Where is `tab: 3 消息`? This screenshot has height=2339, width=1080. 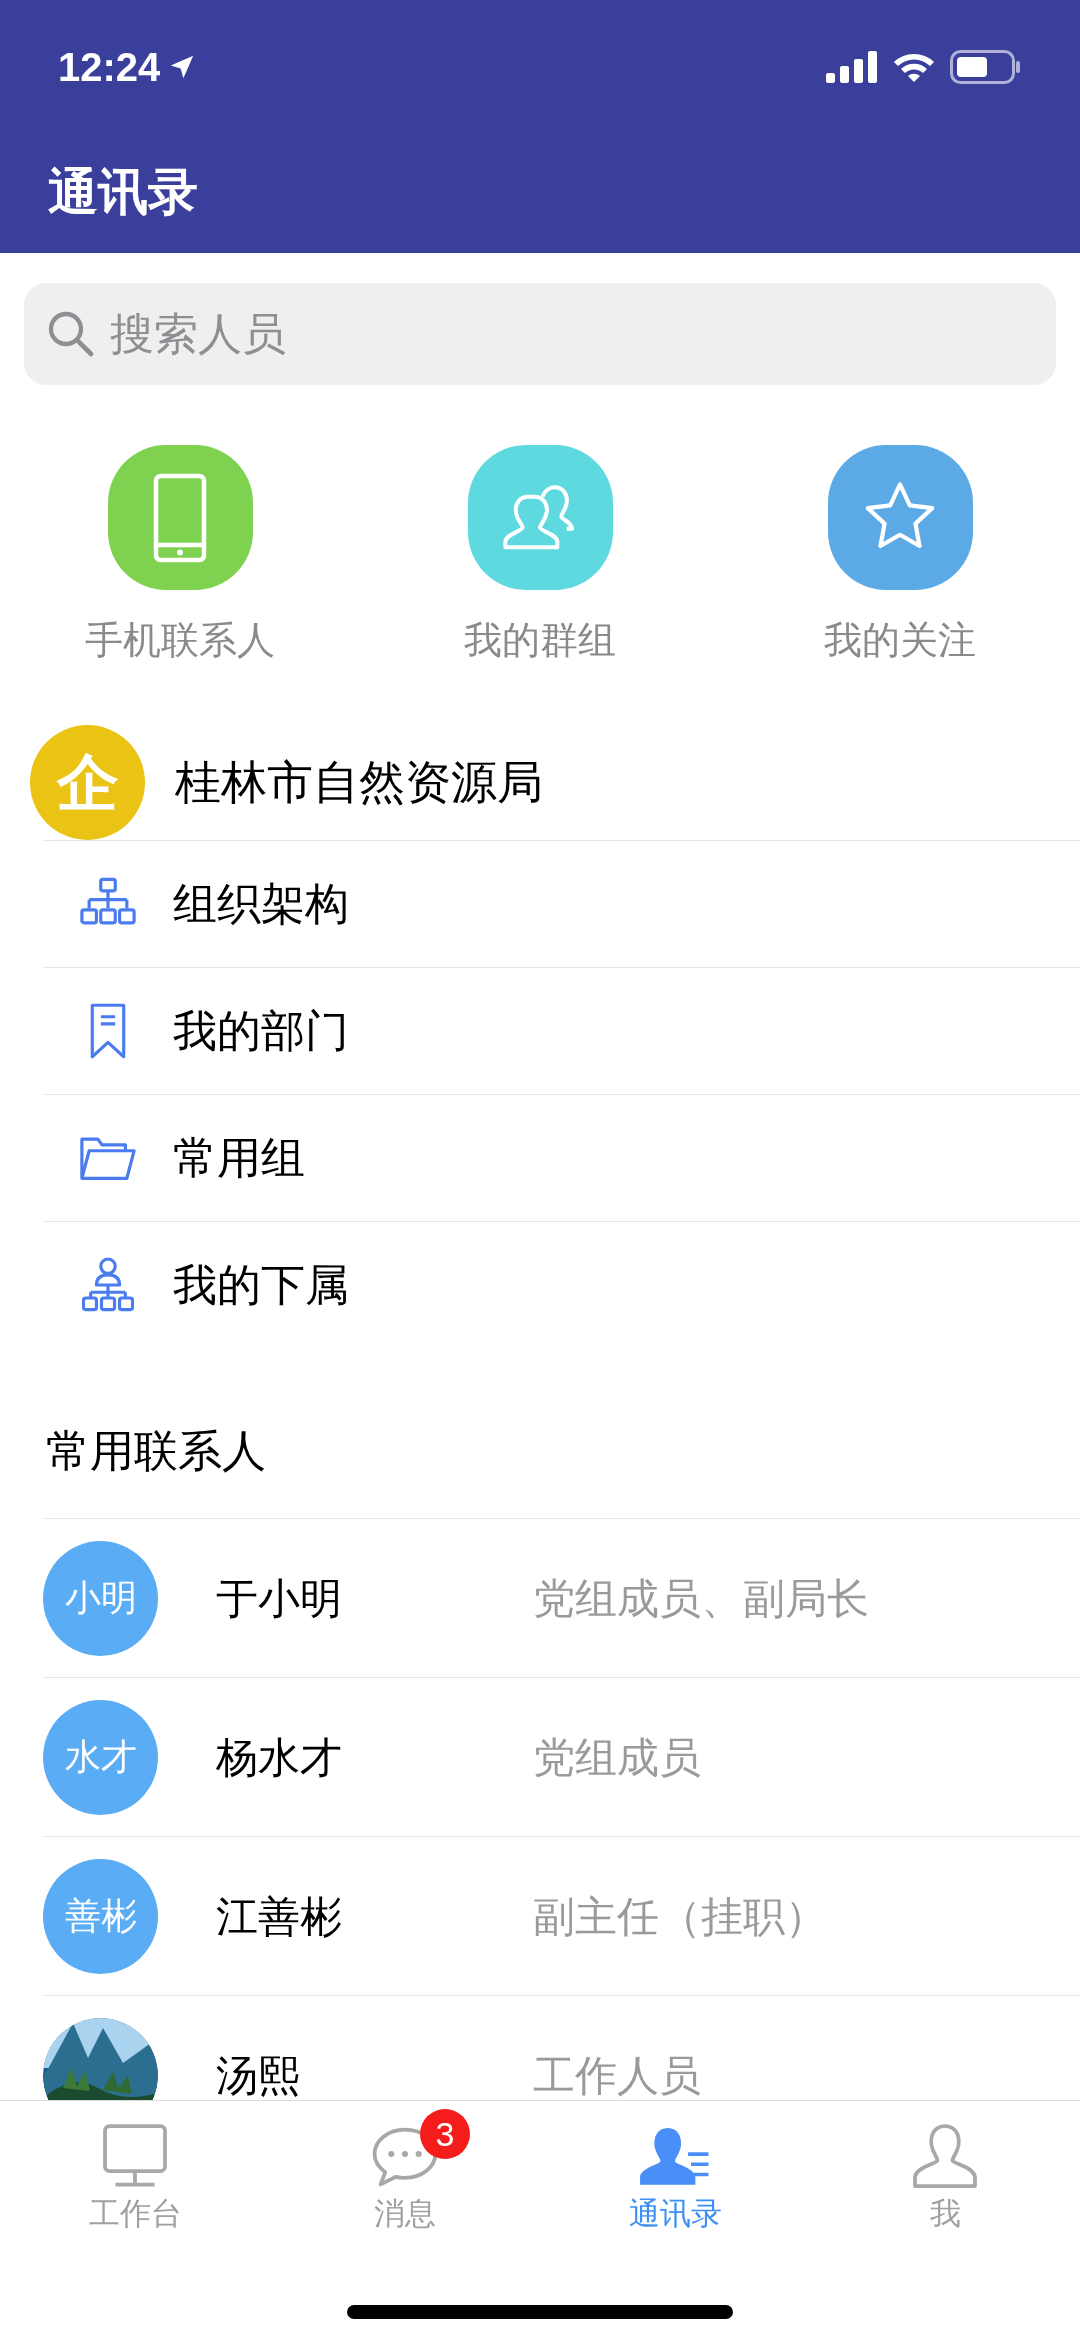 tab: 3 消息 is located at coordinates (405, 2170).